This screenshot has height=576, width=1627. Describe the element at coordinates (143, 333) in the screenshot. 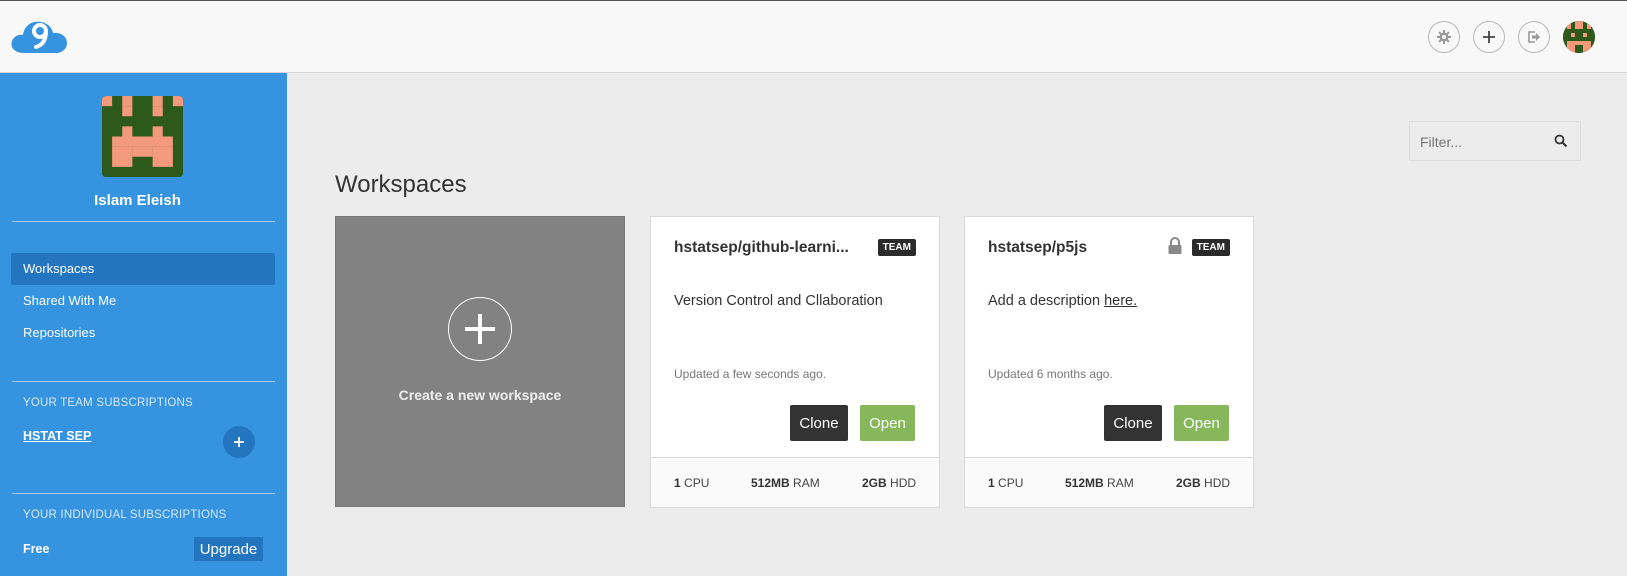

I see `sidebar-item-repositories: Repositories` at that location.